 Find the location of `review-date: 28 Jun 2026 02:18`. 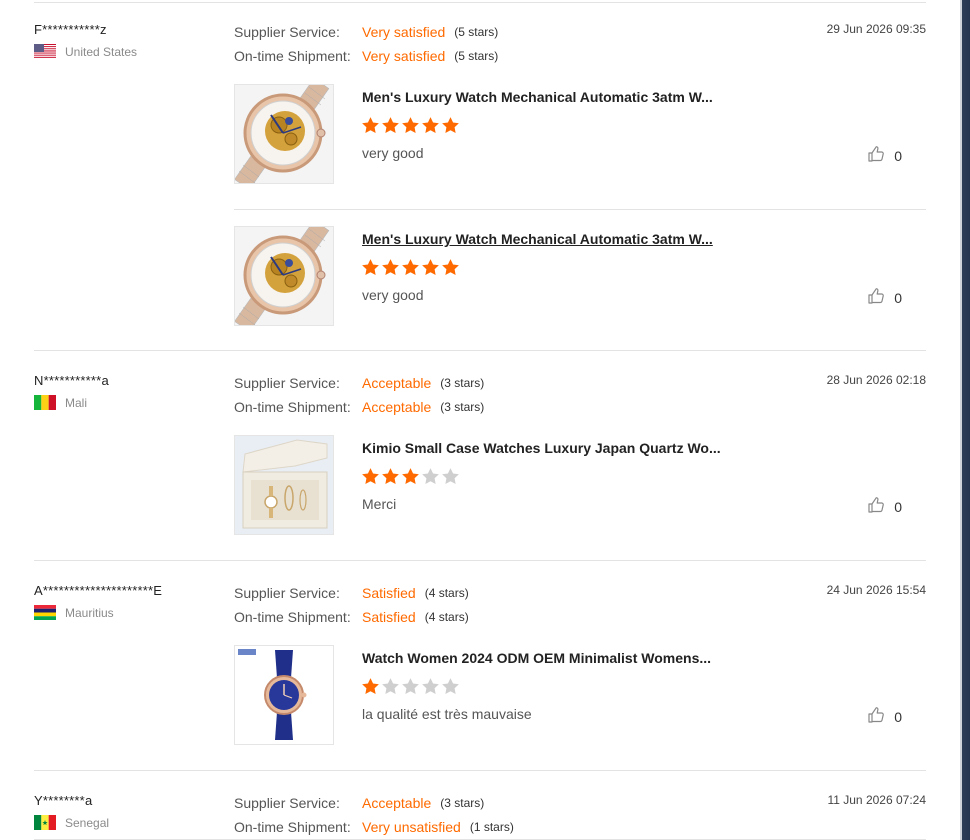

review-date: 28 Jun 2026 02:18 is located at coordinates (876, 380).